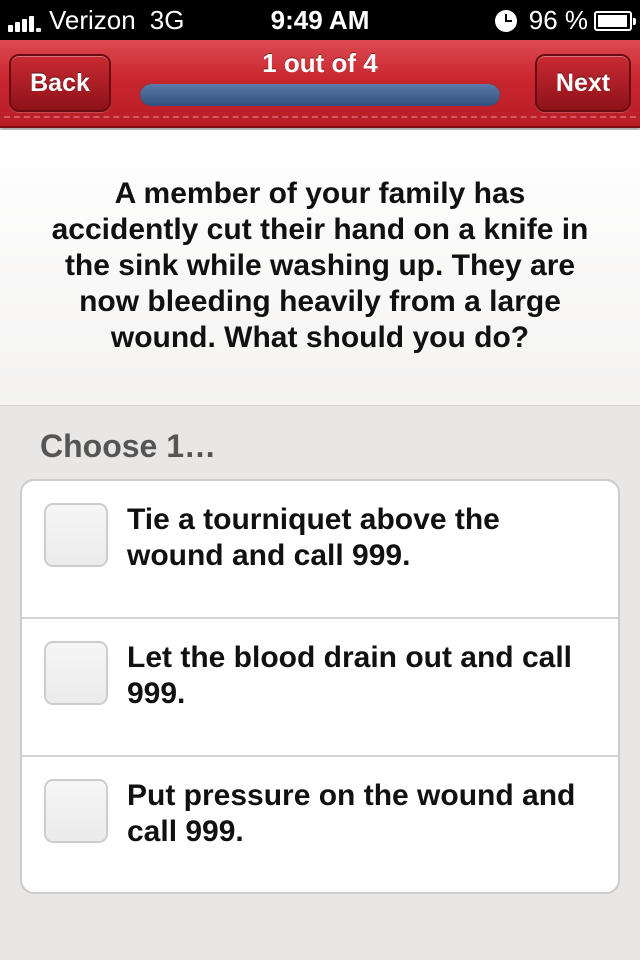  Describe the element at coordinates (505, 20) in the screenshot. I see `alarm-clock-icon` at that location.